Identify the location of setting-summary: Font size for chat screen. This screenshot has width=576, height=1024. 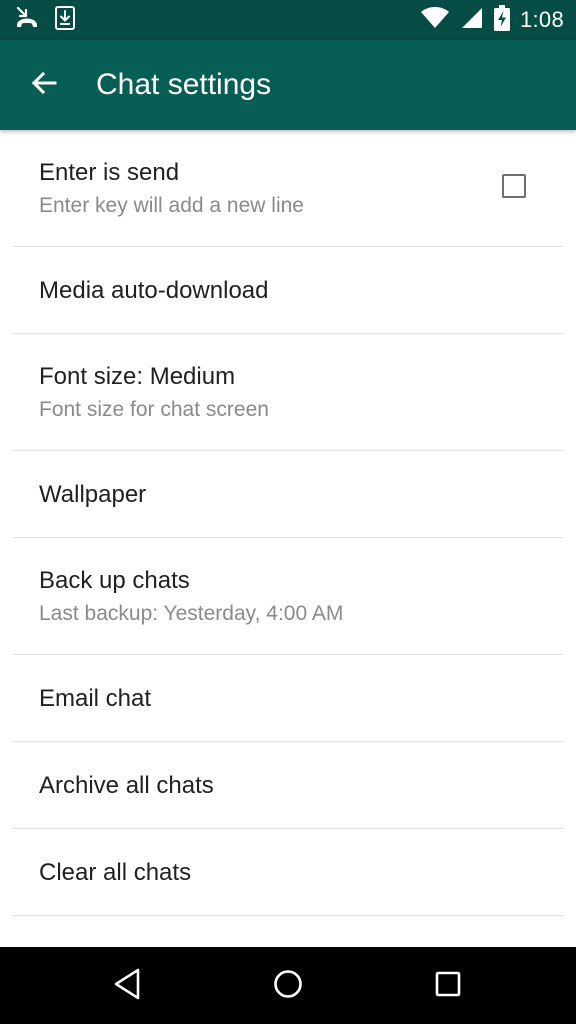
(154, 409).